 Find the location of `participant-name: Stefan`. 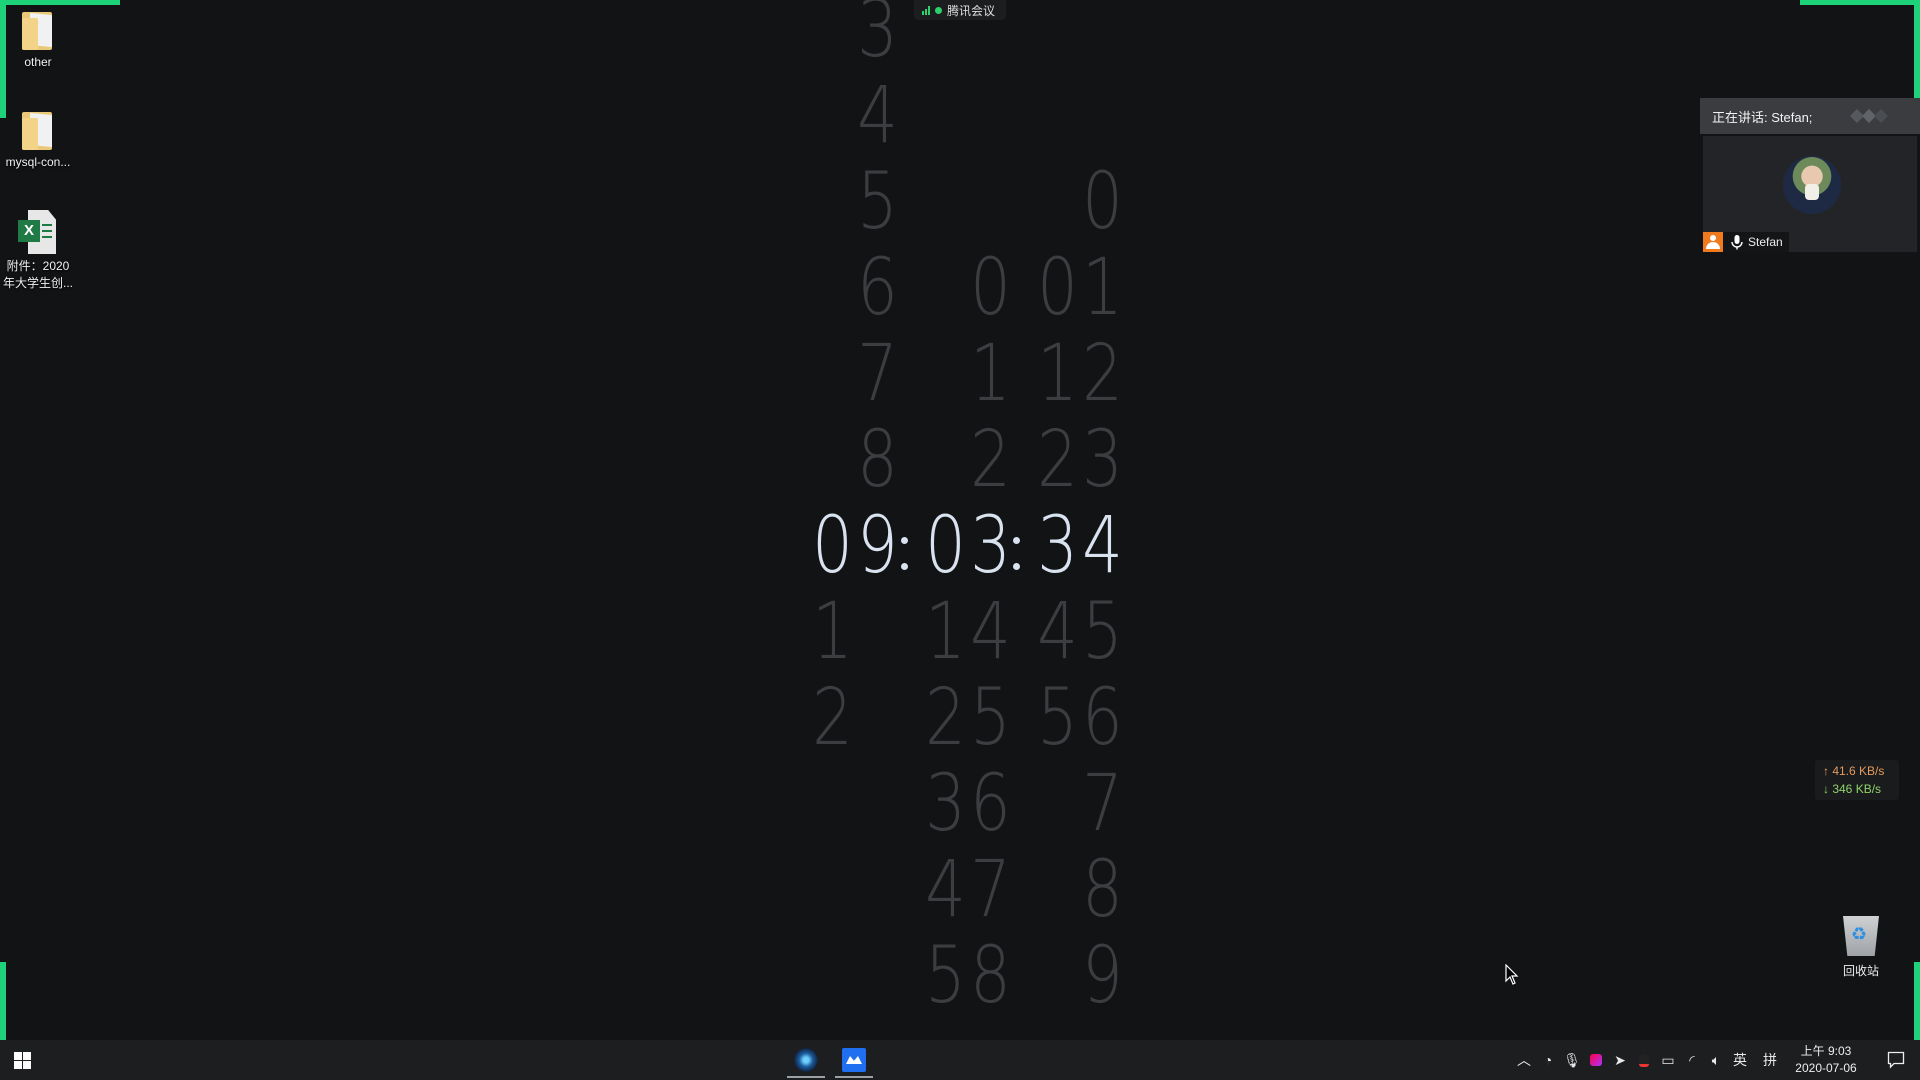

participant-name: Stefan is located at coordinates (1765, 242).